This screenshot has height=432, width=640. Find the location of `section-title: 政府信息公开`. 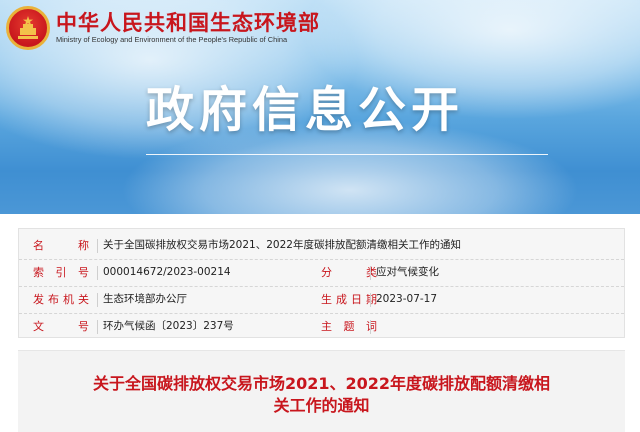

section-title: 政府信息公开 is located at coordinates (305, 110).